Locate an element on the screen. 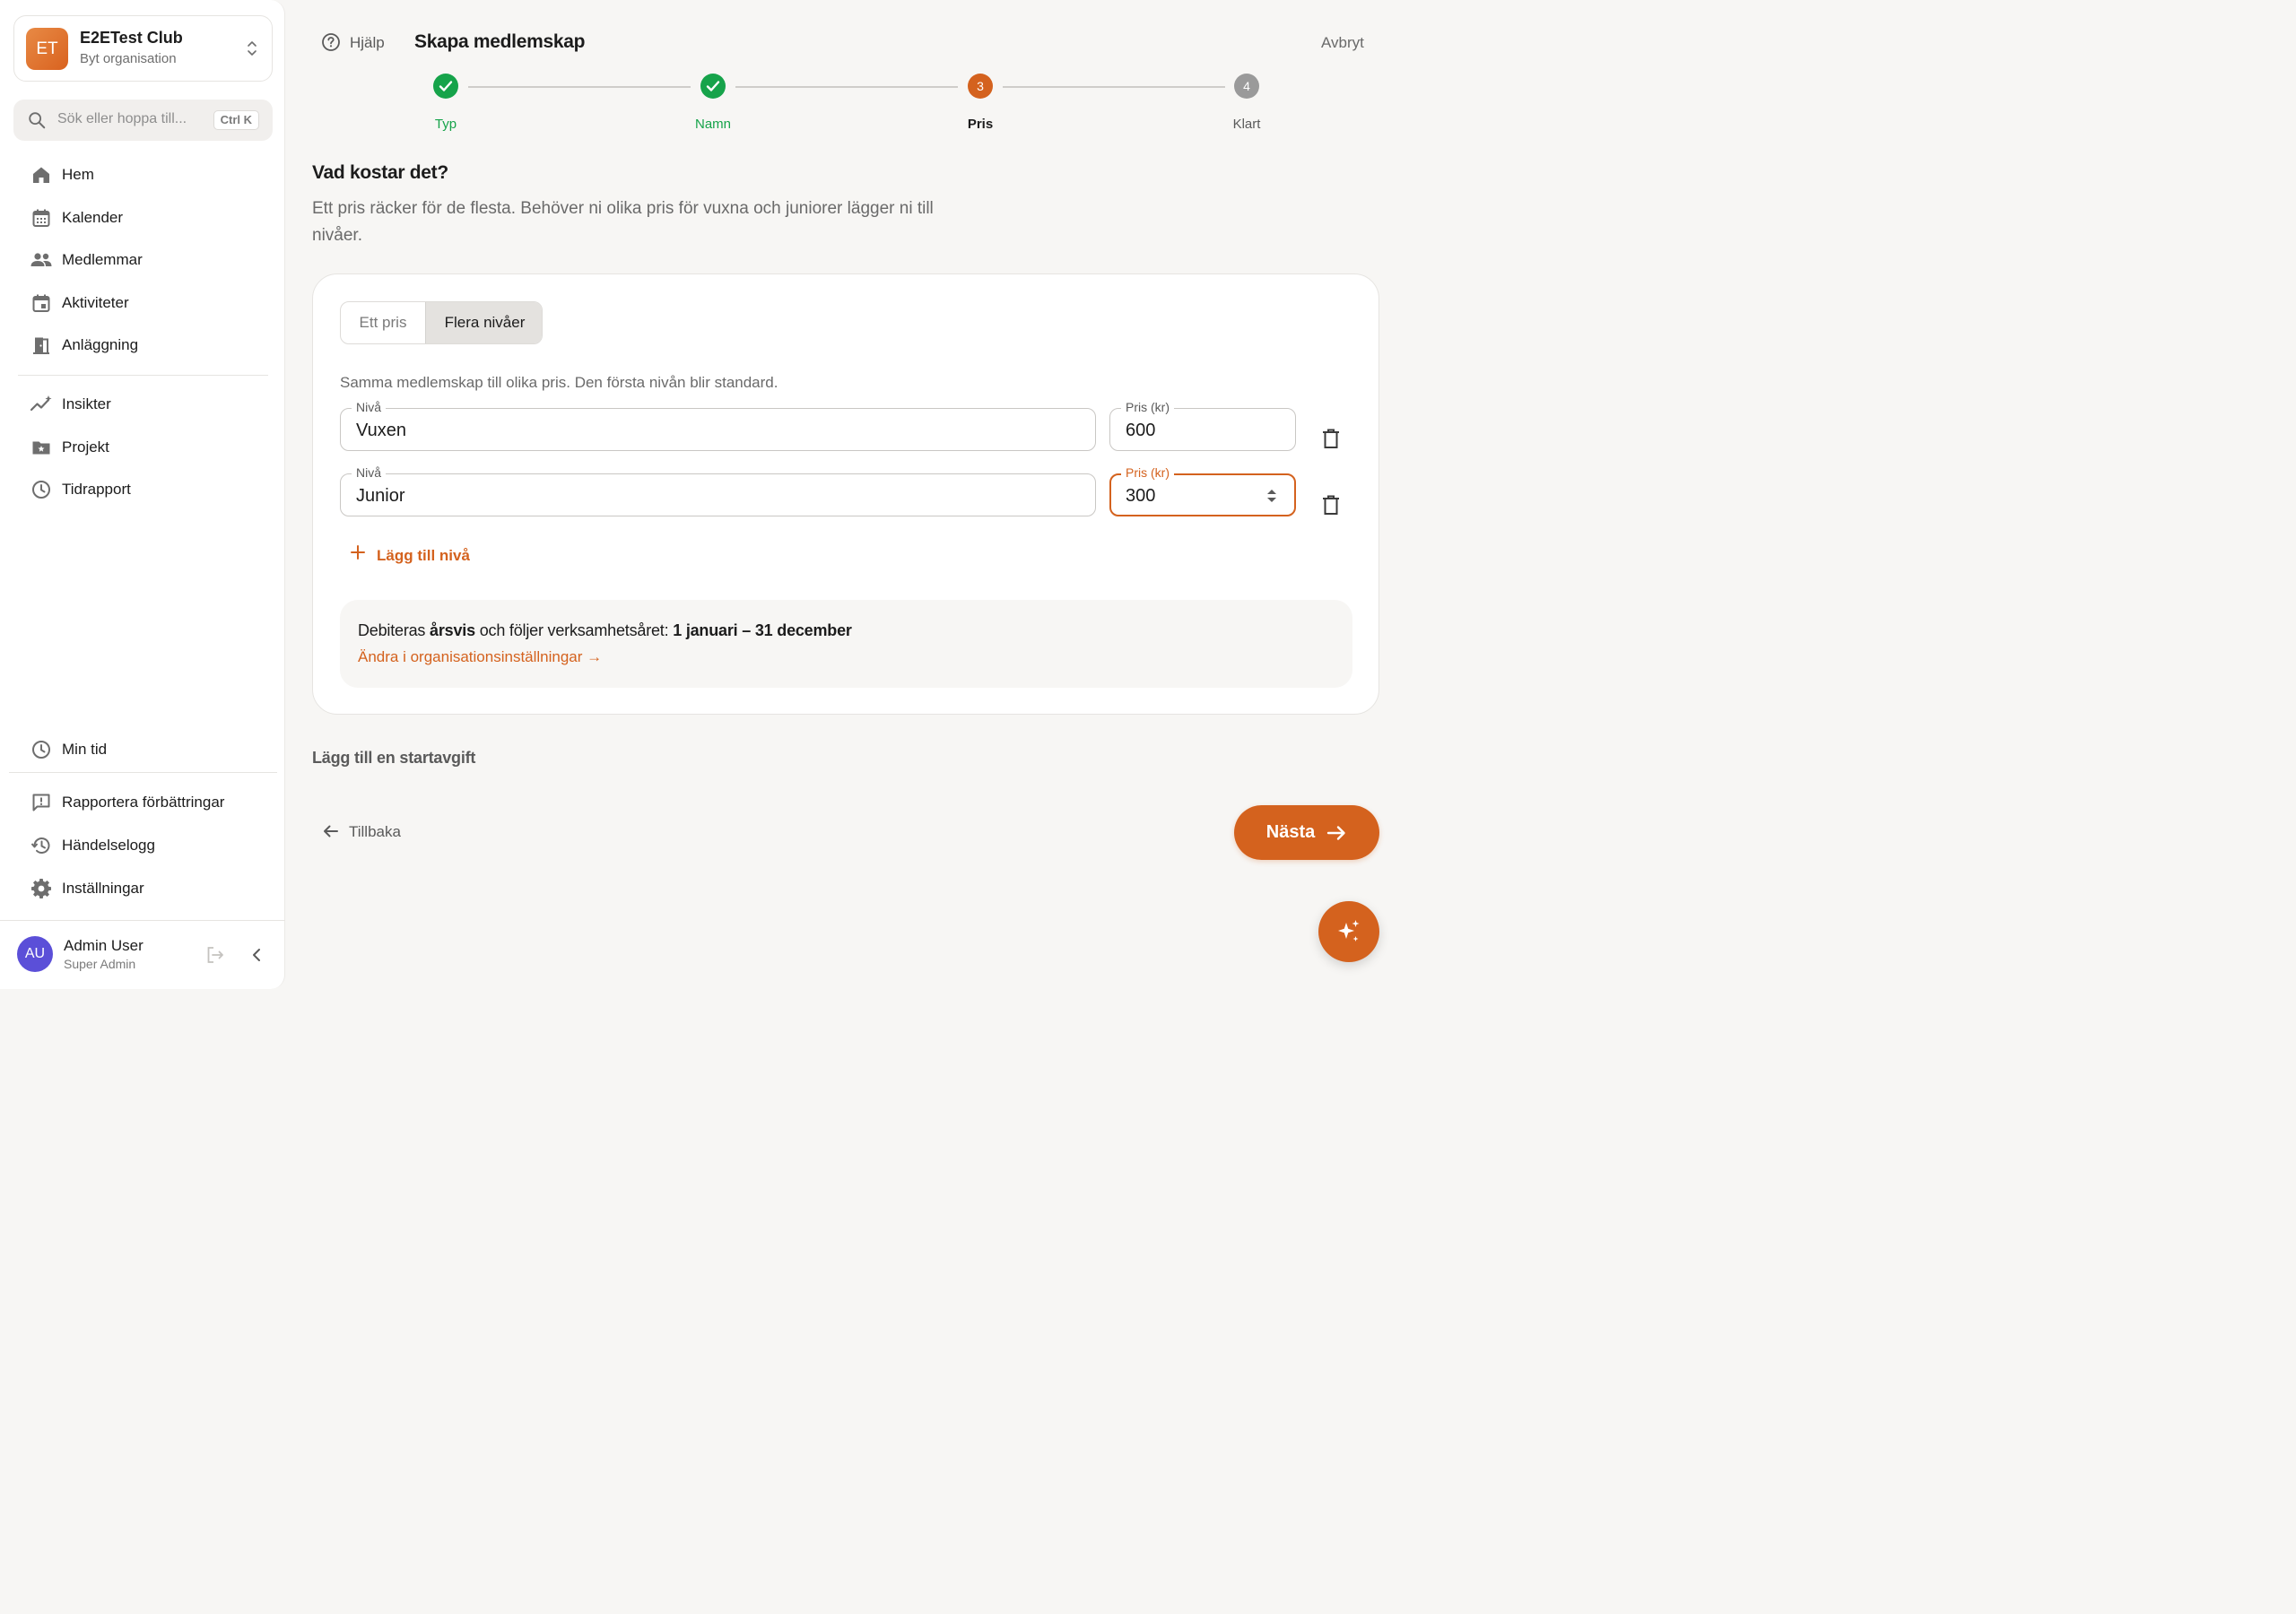  step-label-namn: Namn is located at coordinates (713, 124).